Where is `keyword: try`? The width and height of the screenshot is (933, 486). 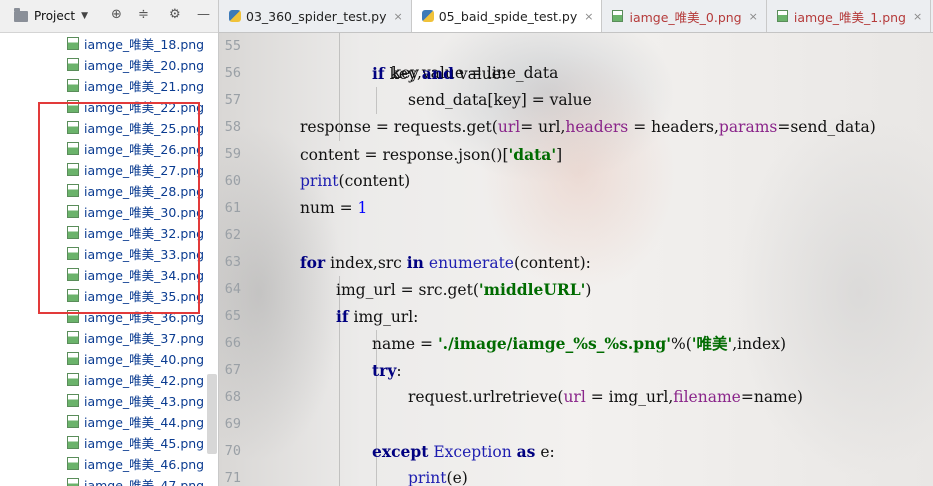 keyword: try is located at coordinates (384, 370).